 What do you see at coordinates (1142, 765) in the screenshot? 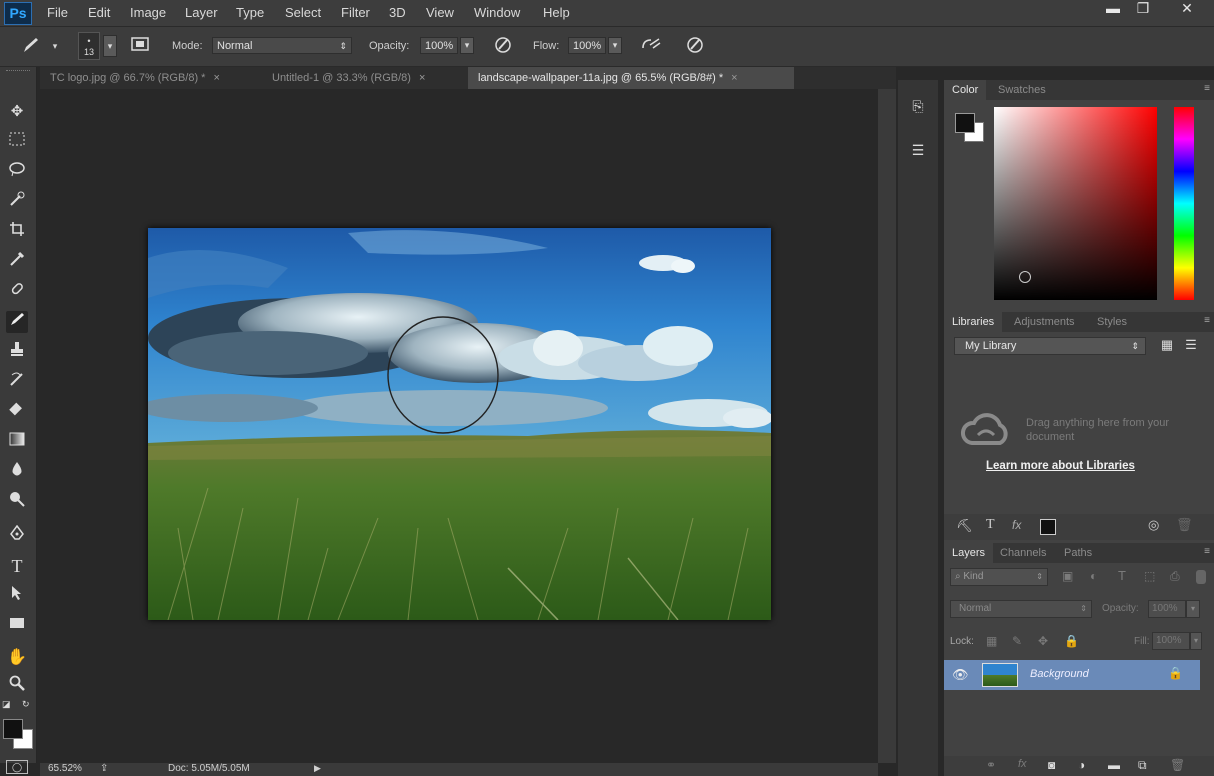
I see `new-layer-icon: ⧉` at bounding box center [1142, 765].